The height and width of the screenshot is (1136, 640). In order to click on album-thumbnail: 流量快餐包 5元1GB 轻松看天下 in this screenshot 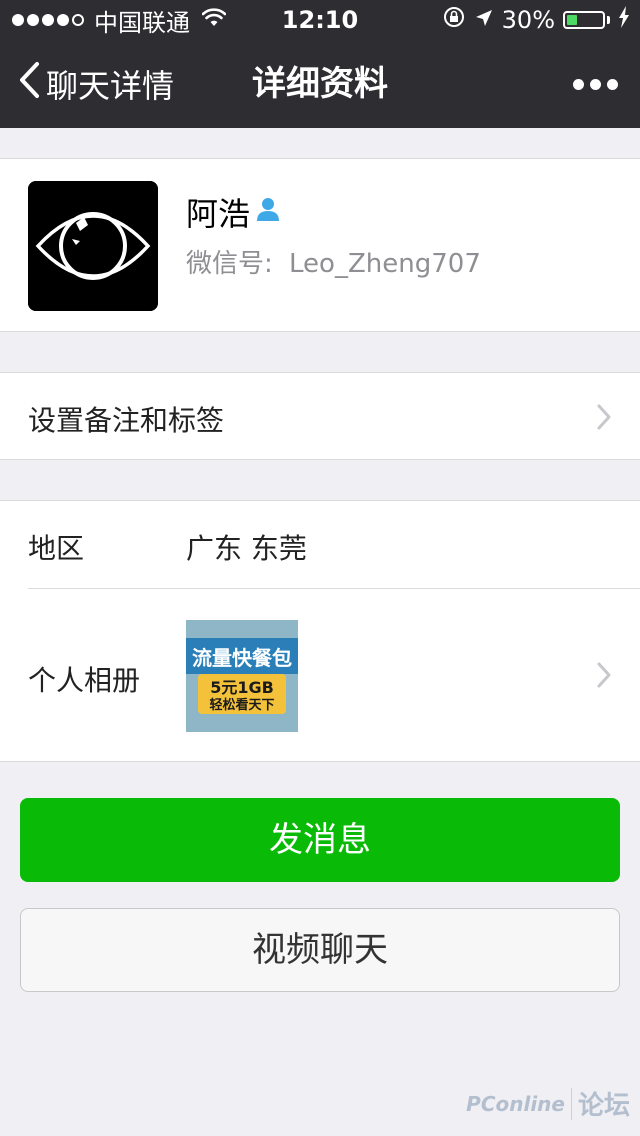, I will do `click(242, 676)`.